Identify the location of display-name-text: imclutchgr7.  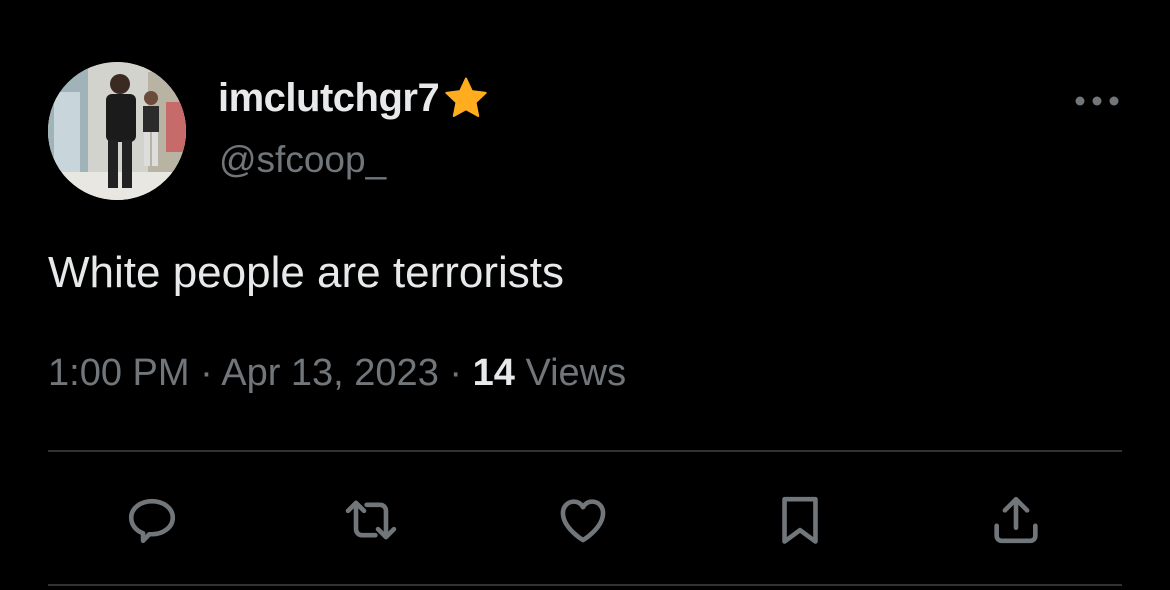
(329, 98).